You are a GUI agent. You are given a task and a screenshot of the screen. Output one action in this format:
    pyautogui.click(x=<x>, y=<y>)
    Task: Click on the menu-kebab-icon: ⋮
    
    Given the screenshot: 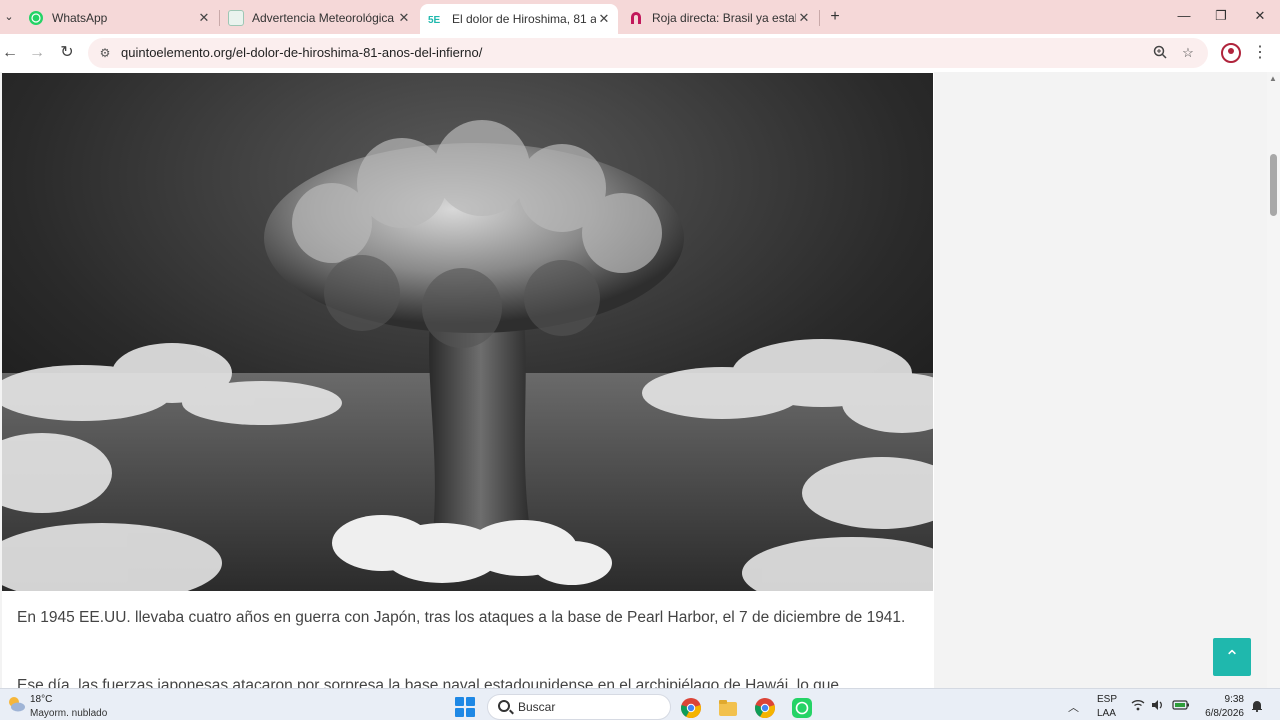 What is the action you would take?
    pyautogui.click(x=1260, y=53)
    